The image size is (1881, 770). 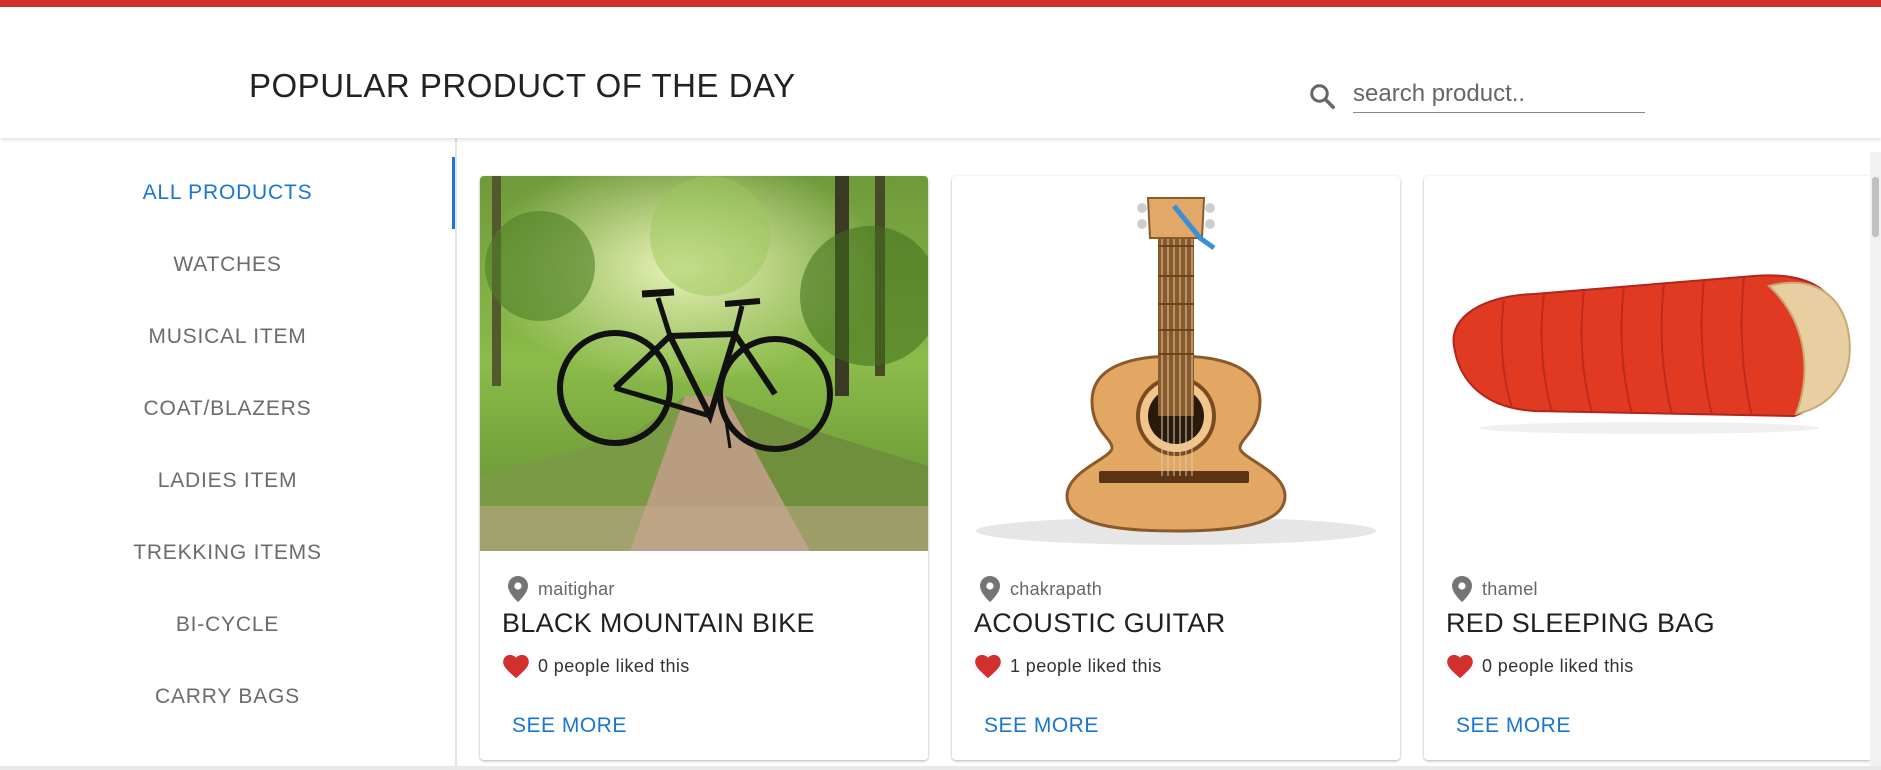 I want to click on product-location: thamel, so click(x=1495, y=589).